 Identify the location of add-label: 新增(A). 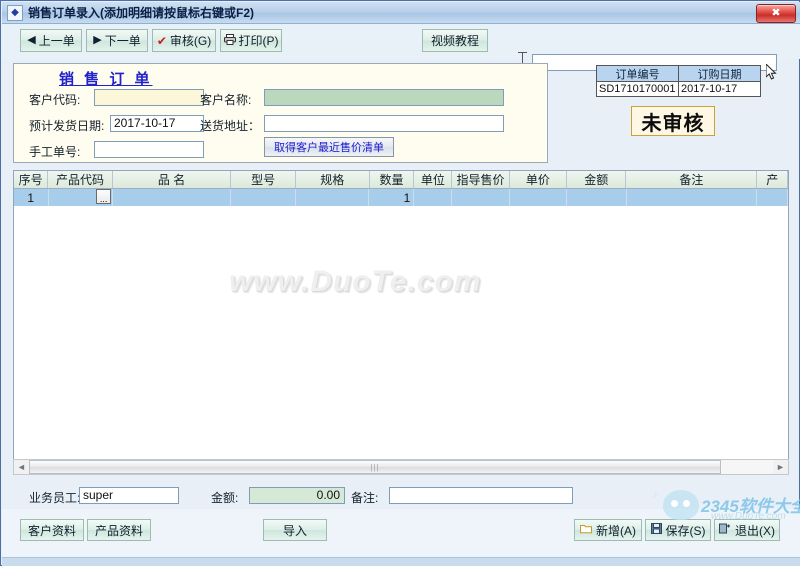
(616, 530).